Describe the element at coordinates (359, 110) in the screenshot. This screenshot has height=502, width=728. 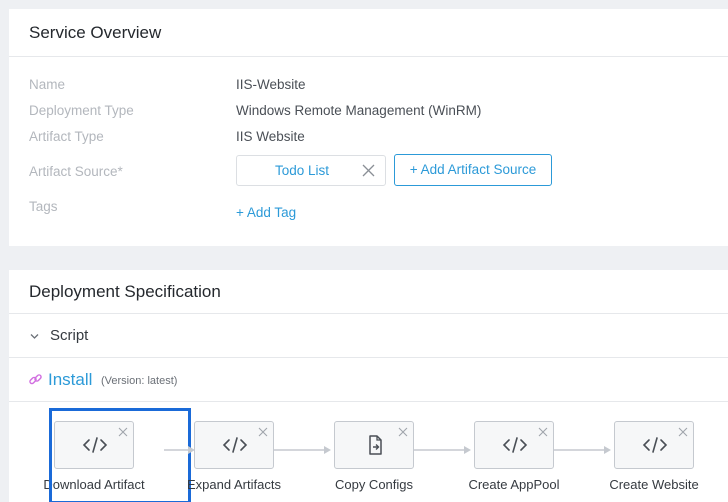
I see `deployment-type-value: Windows Remote Management (WinRM)` at that location.